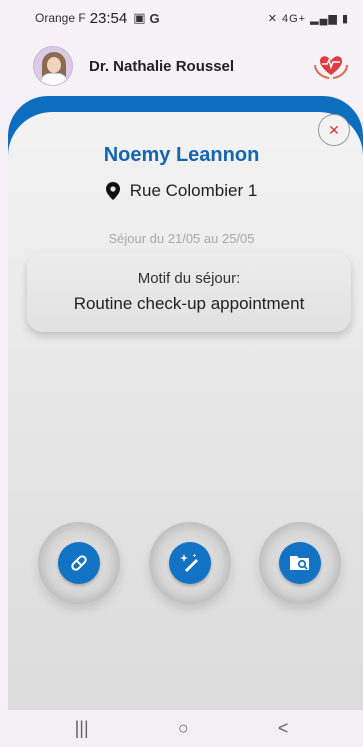 The width and height of the screenshot is (363, 747). I want to click on folder-search-icon, so click(299, 563).